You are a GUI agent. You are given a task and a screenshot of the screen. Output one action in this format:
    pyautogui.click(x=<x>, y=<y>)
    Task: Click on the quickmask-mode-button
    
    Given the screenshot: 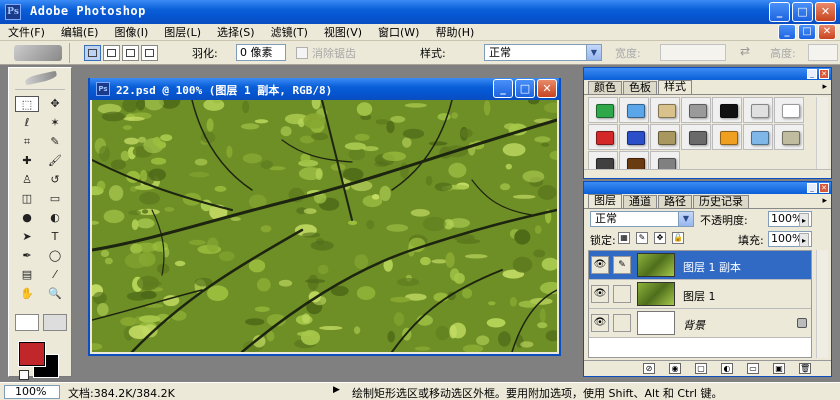 What is the action you would take?
    pyautogui.click(x=55, y=322)
    